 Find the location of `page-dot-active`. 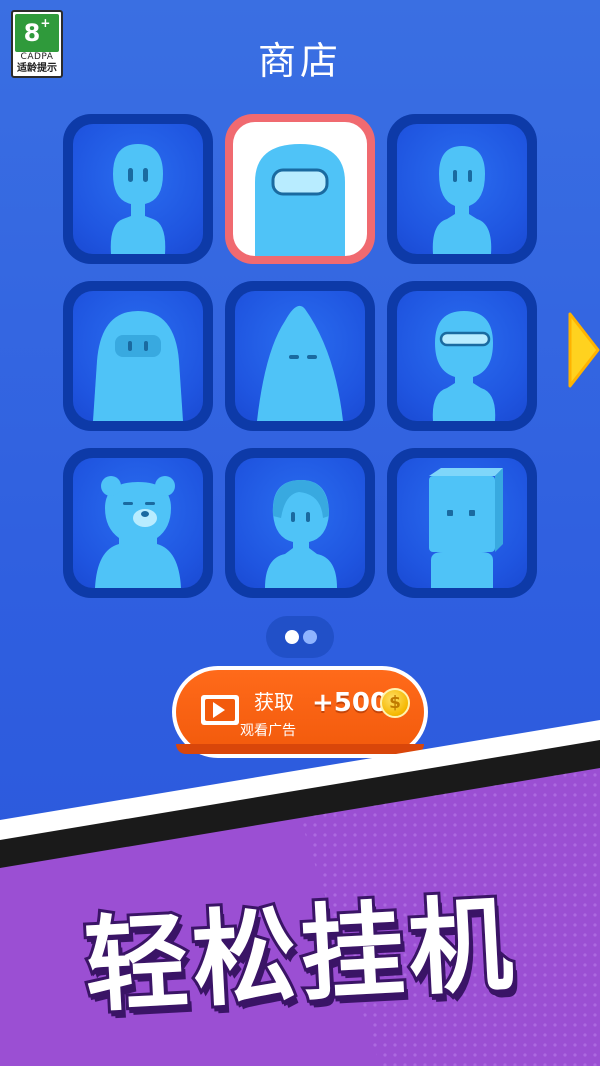

page-dot-active is located at coordinates (292, 637).